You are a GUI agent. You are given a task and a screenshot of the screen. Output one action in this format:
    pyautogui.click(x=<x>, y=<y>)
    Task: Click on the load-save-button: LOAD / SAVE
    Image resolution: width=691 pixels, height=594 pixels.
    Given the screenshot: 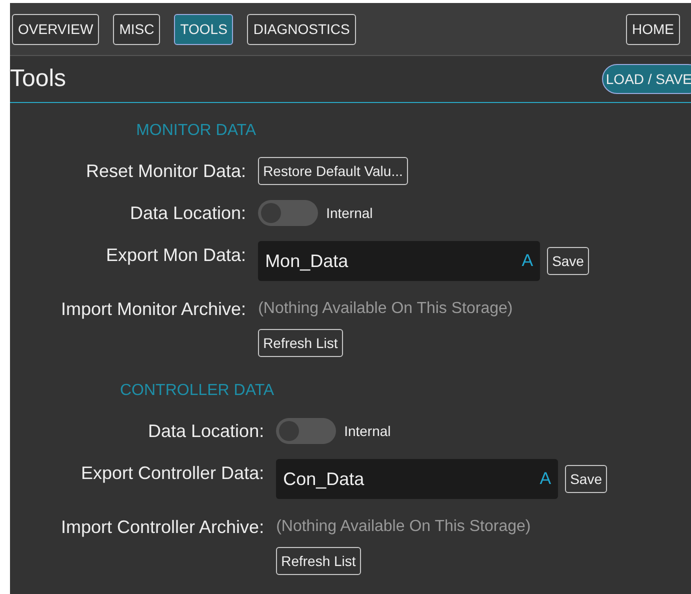 What is the action you would take?
    pyautogui.click(x=646, y=79)
    